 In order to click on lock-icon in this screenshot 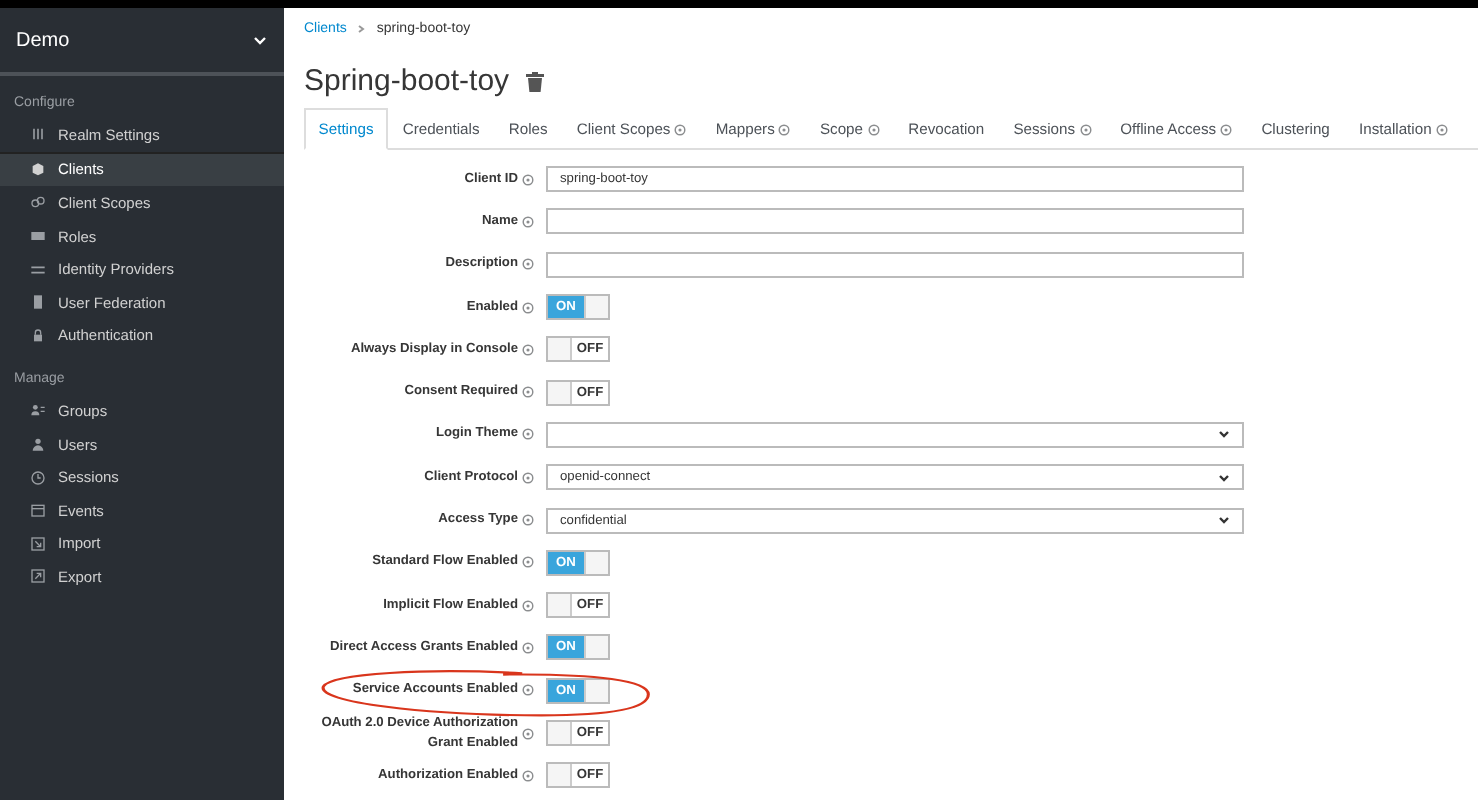, I will do `click(38, 335)`.